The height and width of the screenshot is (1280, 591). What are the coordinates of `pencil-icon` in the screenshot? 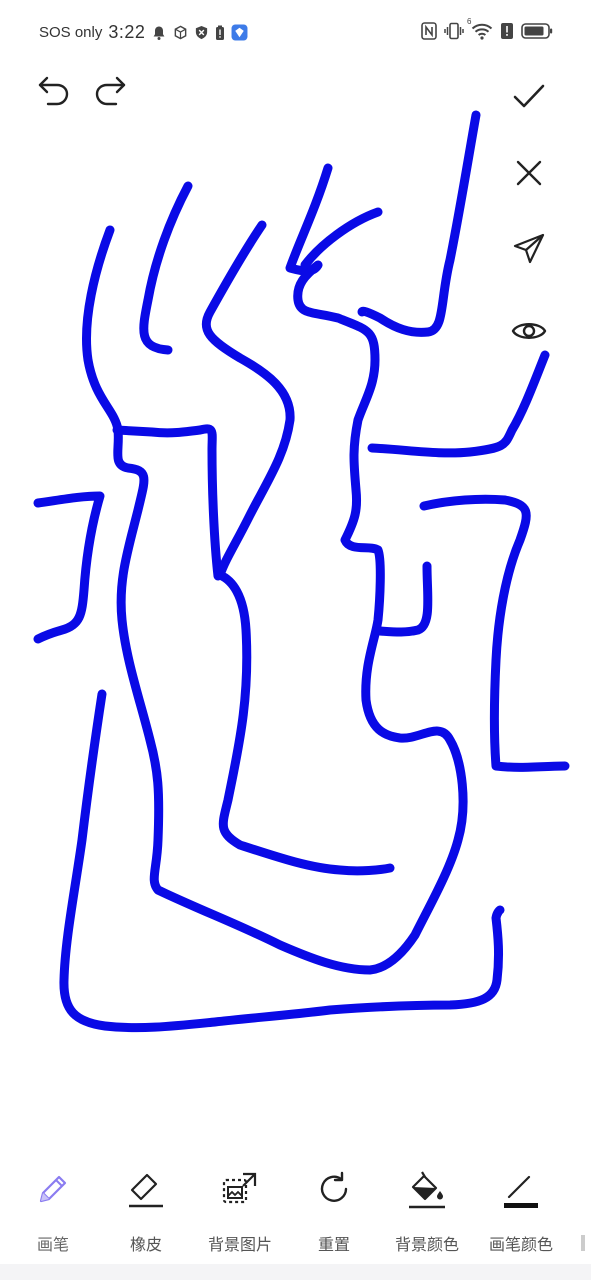 It's located at (53, 1189).